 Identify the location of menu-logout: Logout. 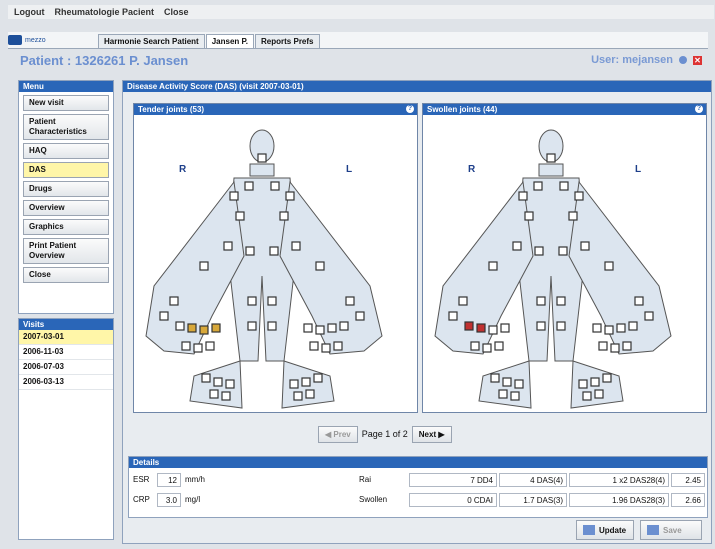
(29, 12).